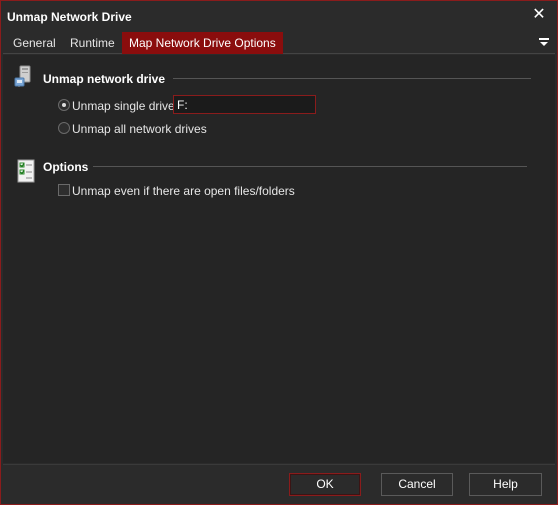  What do you see at coordinates (139, 129) in the screenshot?
I see `unmap-all-label: Unmap all network drives` at bounding box center [139, 129].